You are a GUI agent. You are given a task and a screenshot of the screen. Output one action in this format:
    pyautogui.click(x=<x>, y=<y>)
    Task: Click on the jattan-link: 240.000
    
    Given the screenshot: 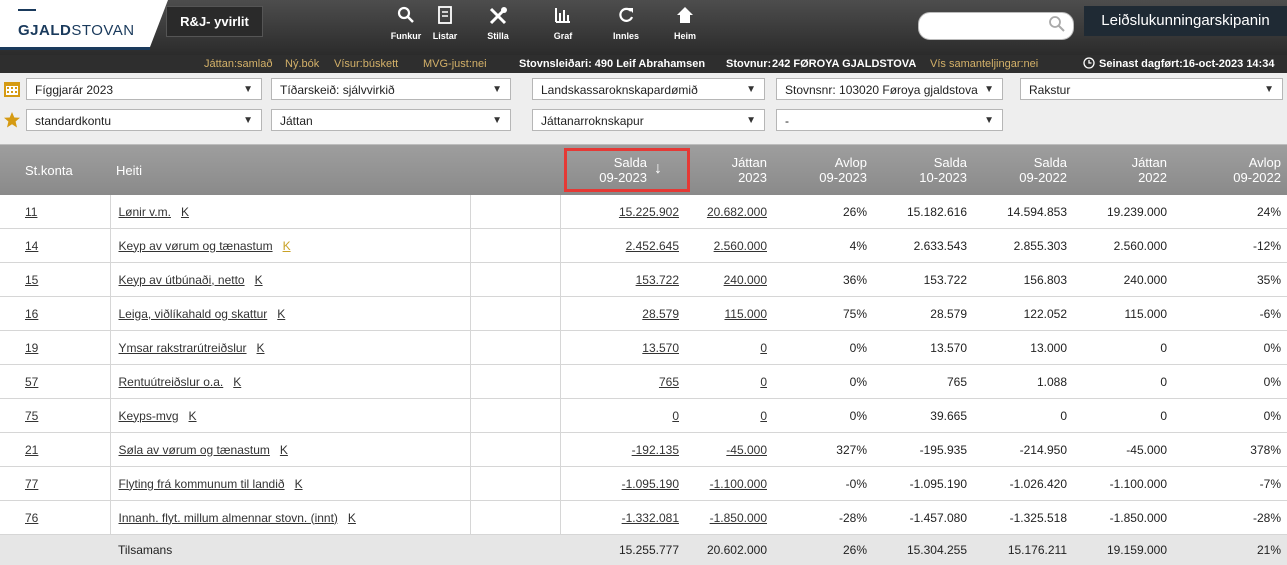 What is the action you would take?
    pyautogui.click(x=745, y=280)
    